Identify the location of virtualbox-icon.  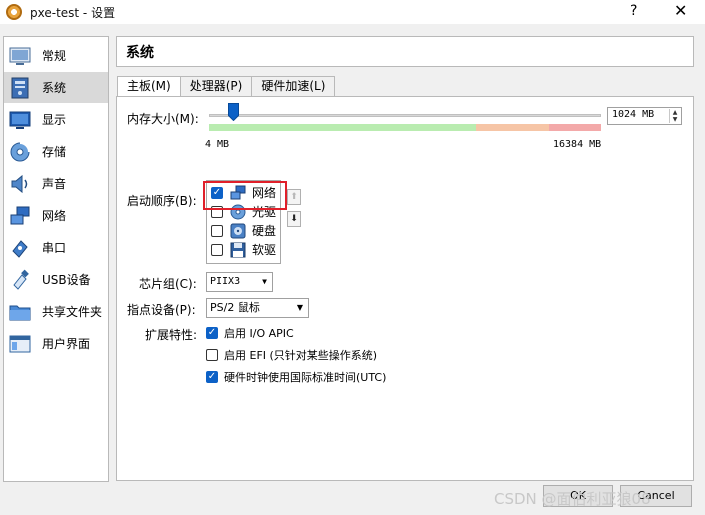
(14, 12).